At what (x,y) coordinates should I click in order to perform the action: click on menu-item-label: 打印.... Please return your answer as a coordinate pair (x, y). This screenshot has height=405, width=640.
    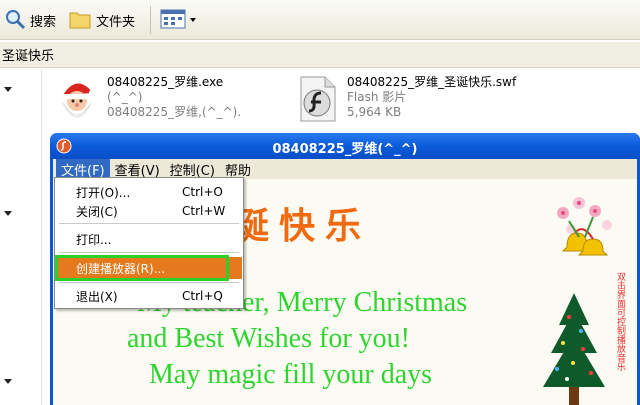
    Looking at the image, I should click on (94, 239).